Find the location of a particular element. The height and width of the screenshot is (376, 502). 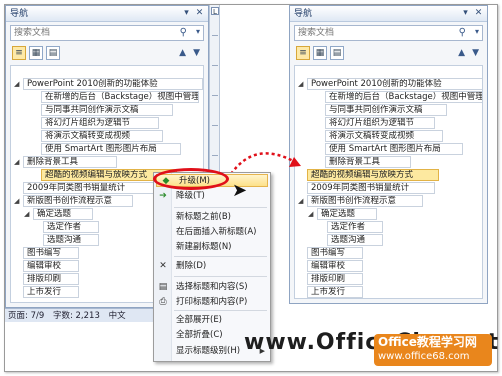

right-heading-item: 选题沟通 is located at coordinates (355, 240).